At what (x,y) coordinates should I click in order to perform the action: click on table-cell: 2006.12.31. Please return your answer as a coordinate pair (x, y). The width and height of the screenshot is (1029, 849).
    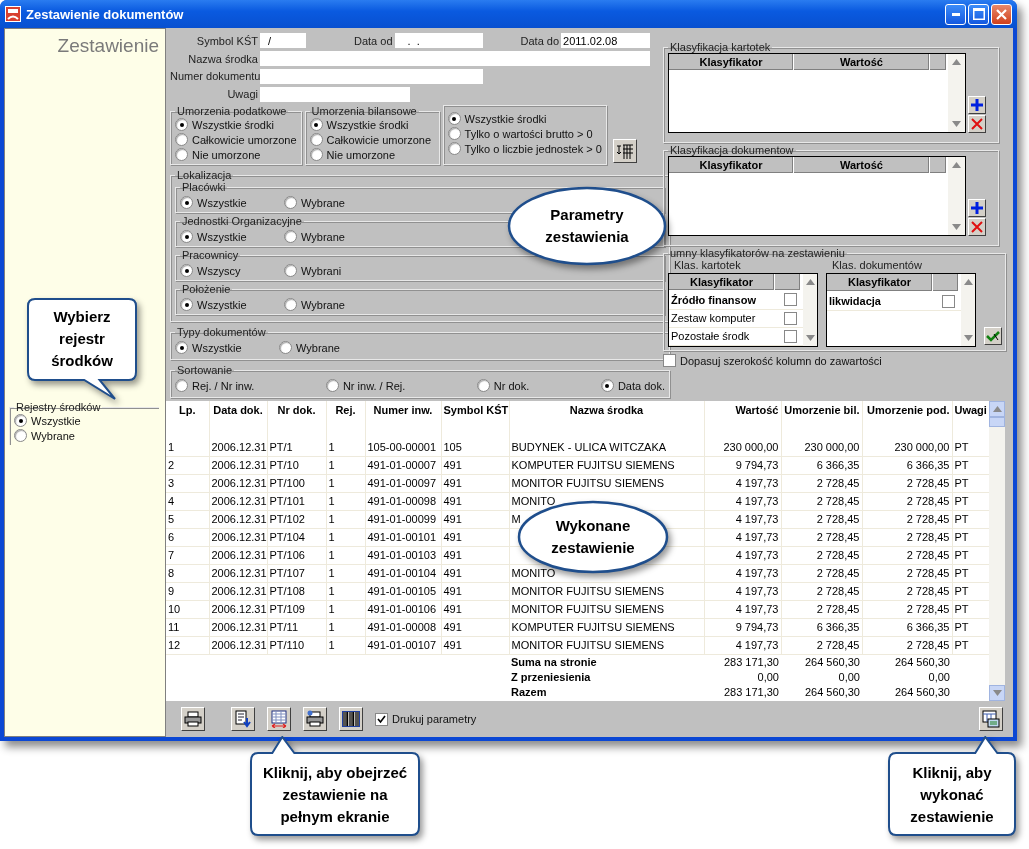
    Looking at the image, I should click on (238, 627).